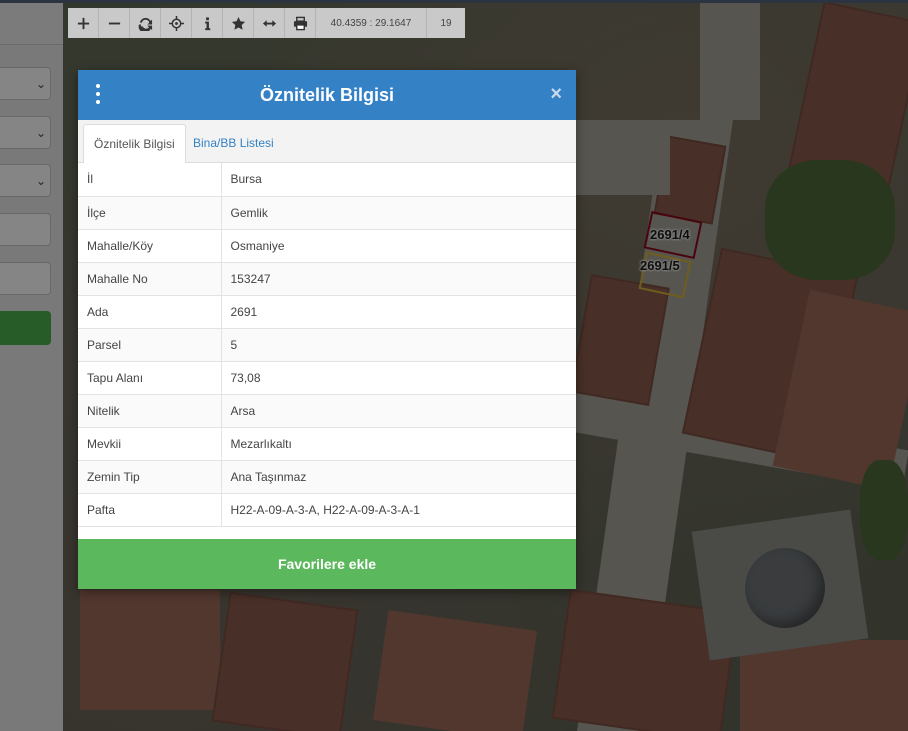 This screenshot has width=908, height=731. Describe the element at coordinates (454, 1) in the screenshot. I see `top-strip` at that location.